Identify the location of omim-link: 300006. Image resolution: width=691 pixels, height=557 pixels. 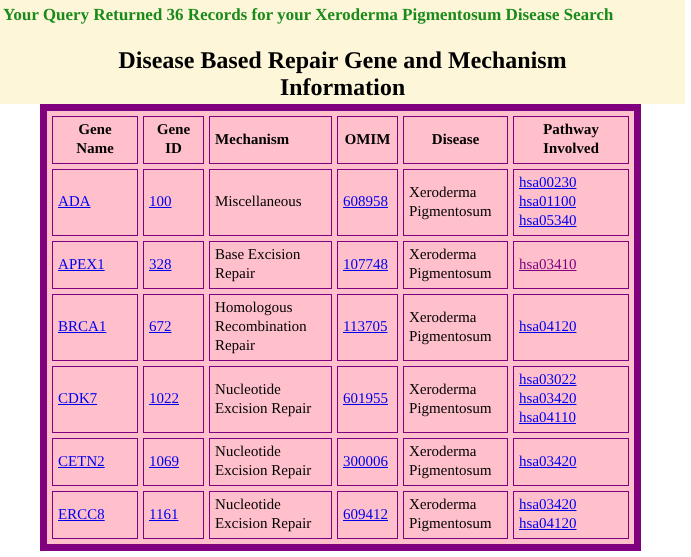
(365, 462).